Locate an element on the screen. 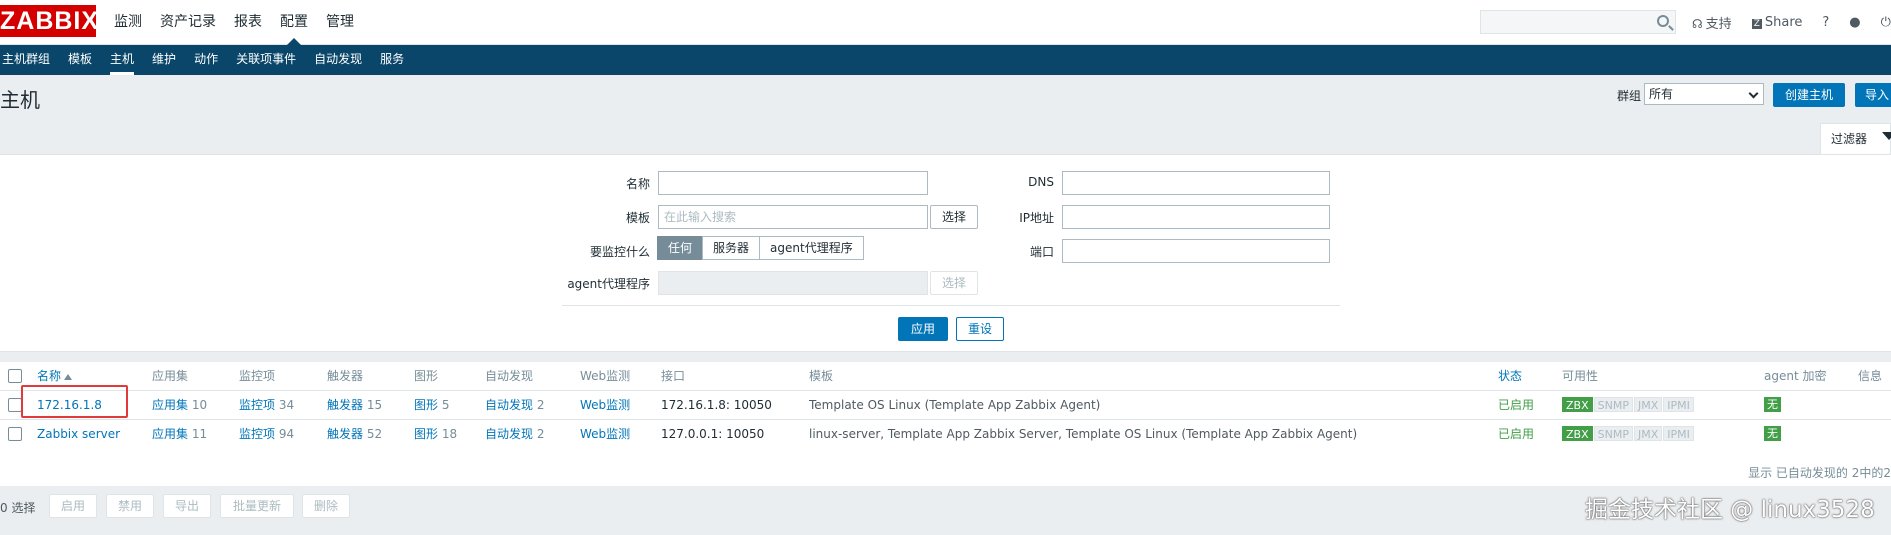 The width and height of the screenshot is (1891, 535). submenu-correlation: 关联项事件 is located at coordinates (266, 60).